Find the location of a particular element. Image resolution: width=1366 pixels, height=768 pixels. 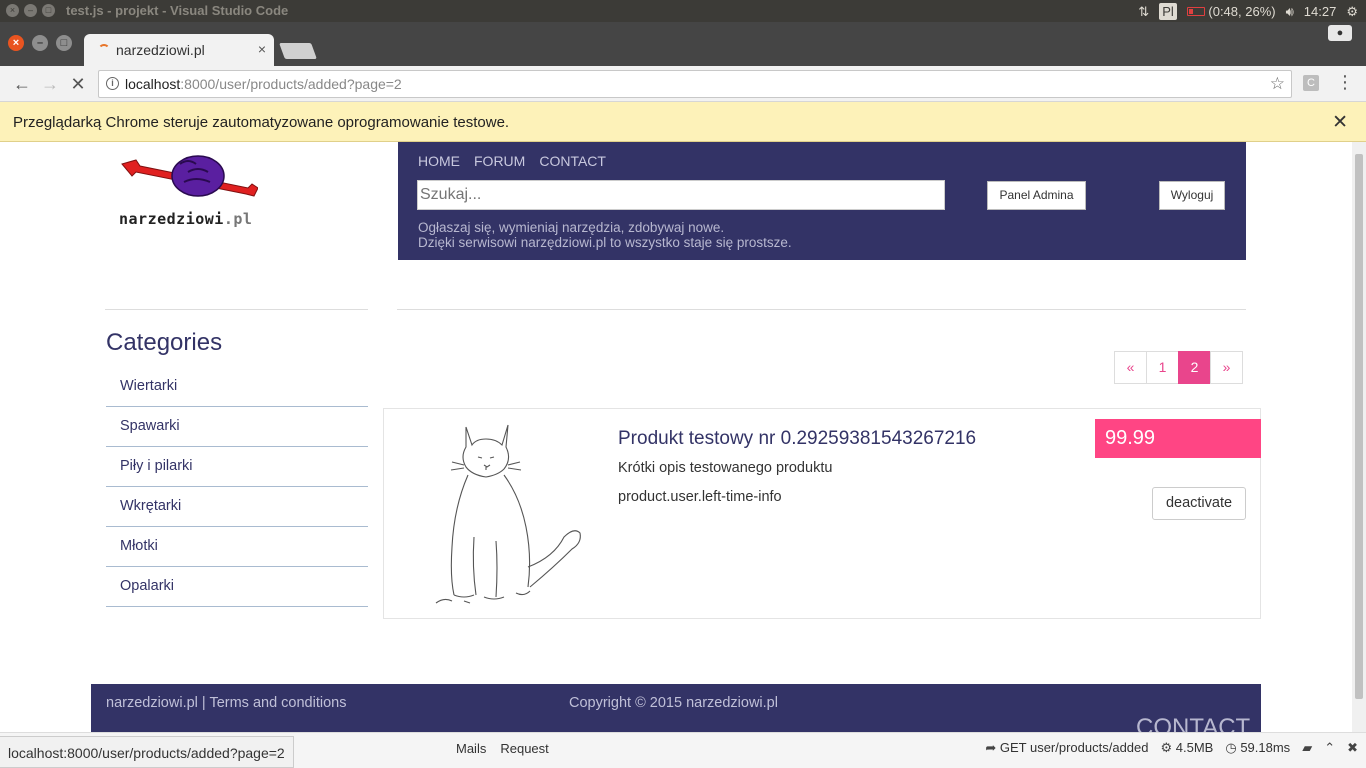

category-item-wkretarki: Wkrętarki is located at coordinates (237, 507).